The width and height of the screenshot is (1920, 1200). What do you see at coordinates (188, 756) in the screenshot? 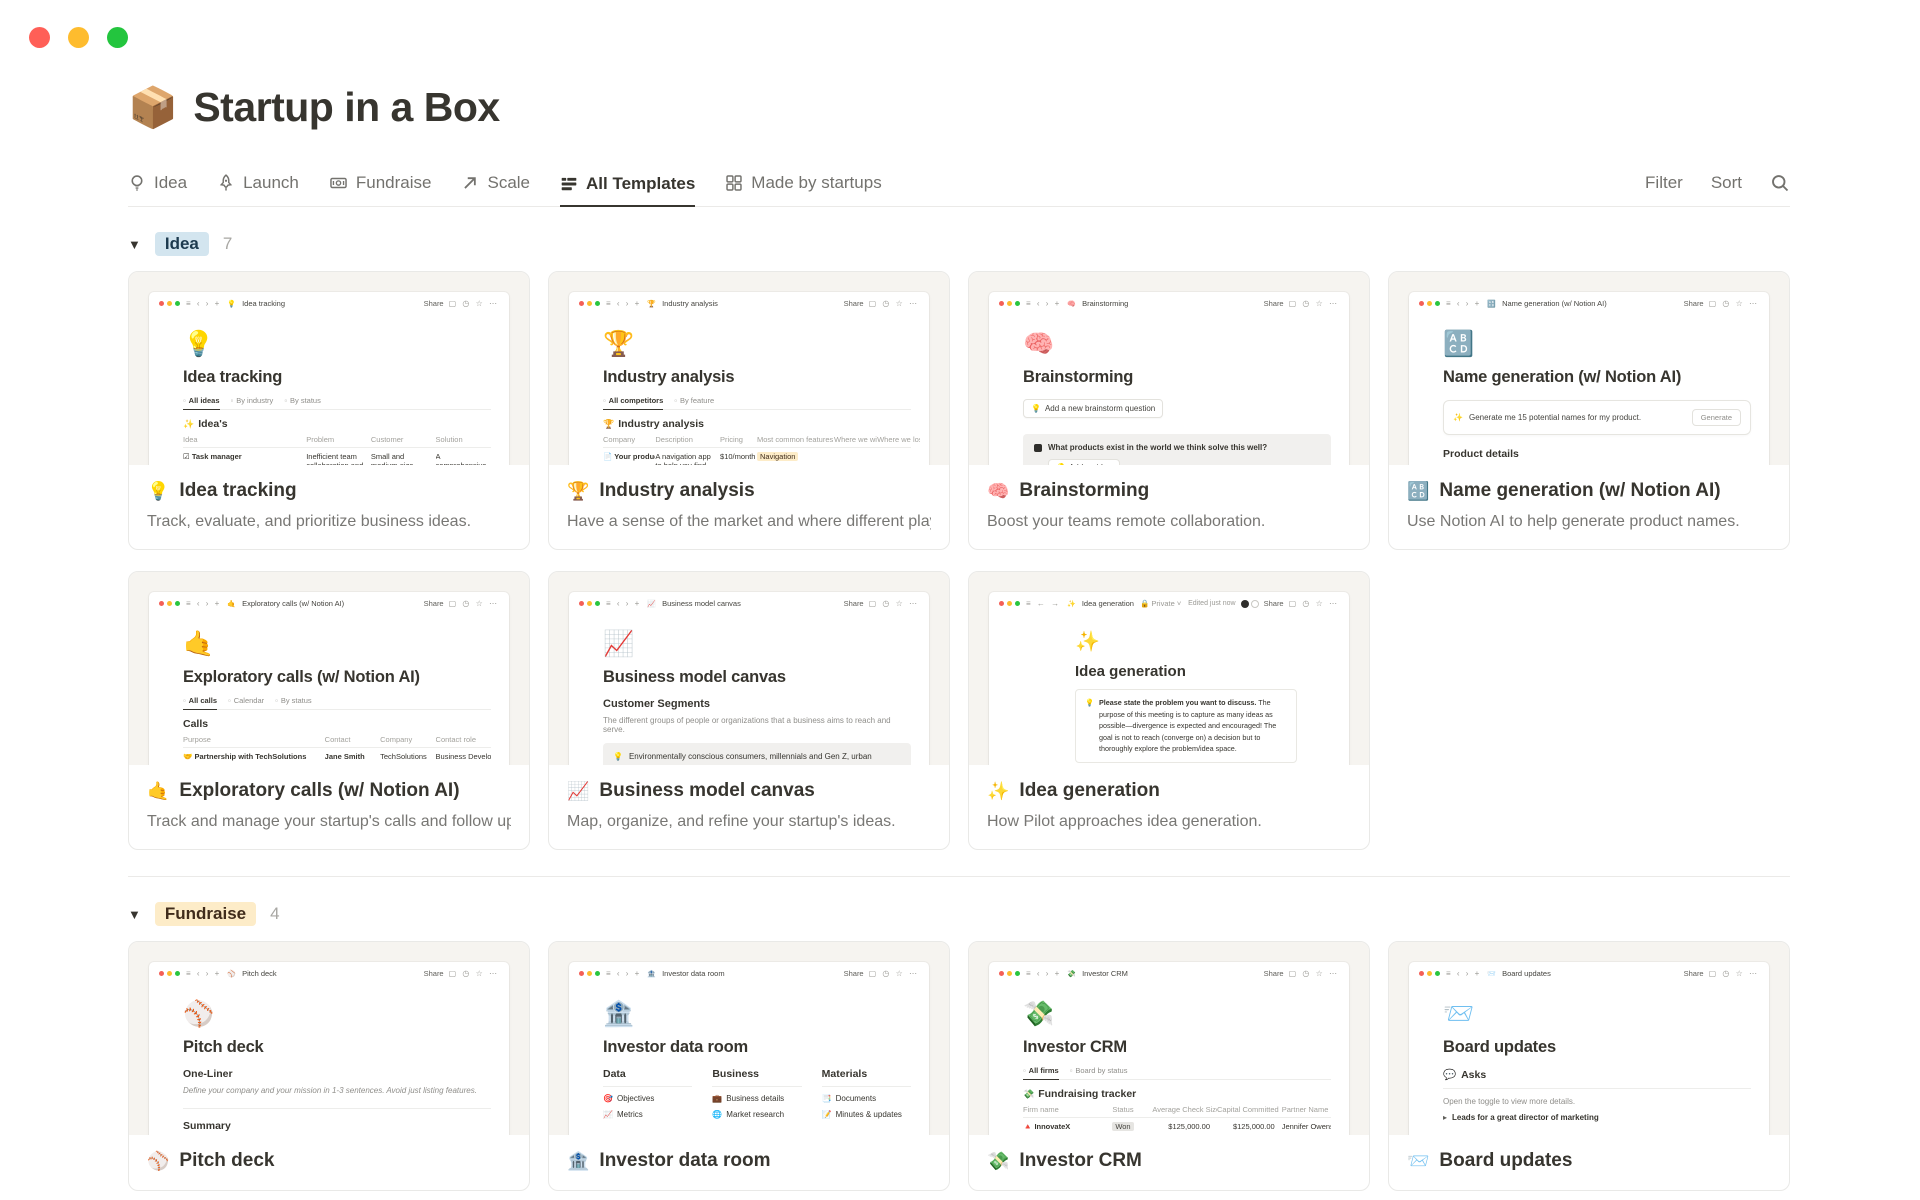
I see `handshake-icon: 🤝` at bounding box center [188, 756].